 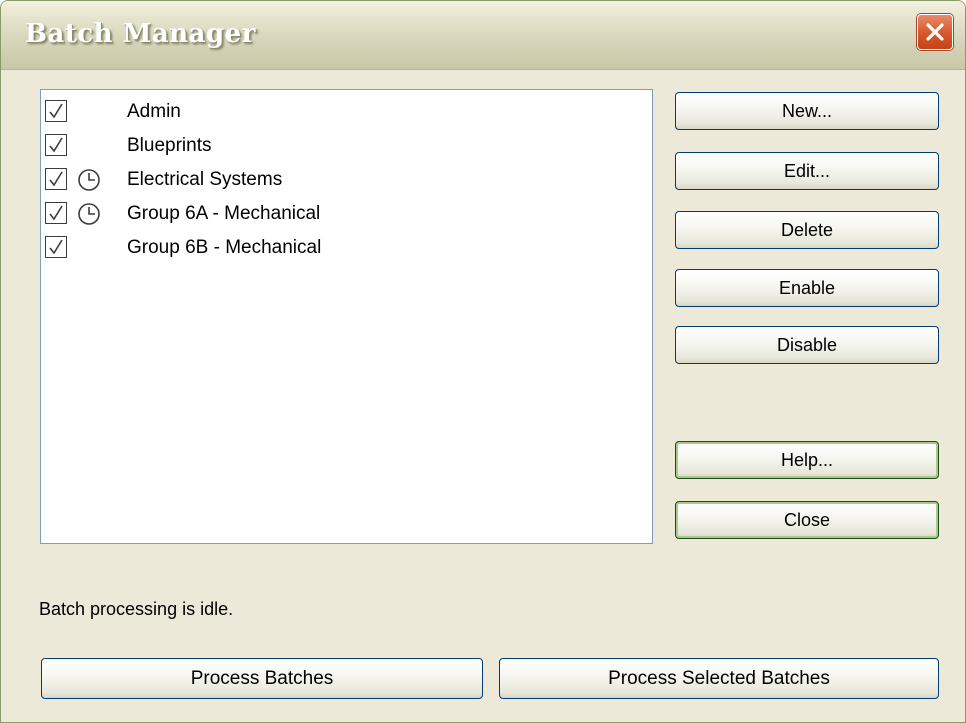 I want to click on close-button: Close, so click(x=807, y=520).